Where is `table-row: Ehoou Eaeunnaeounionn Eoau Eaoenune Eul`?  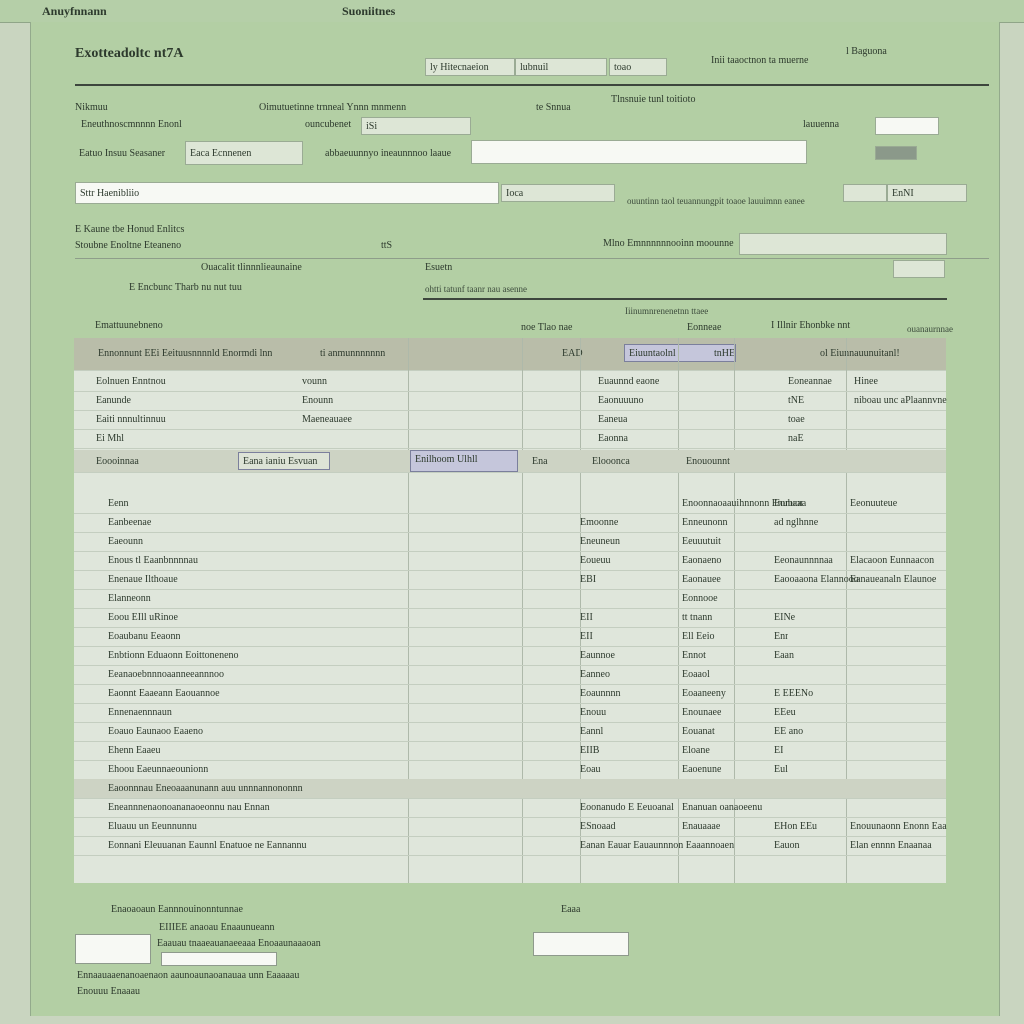
table-row: Ehoou Eaeunnaeounionn Eoau Eaoenune Eul is located at coordinates (510, 770).